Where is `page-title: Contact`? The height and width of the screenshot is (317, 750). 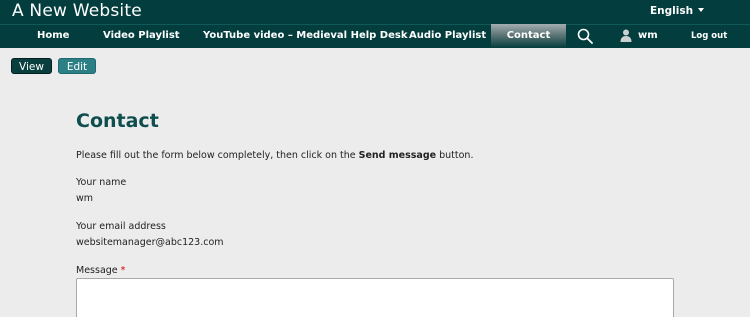
page-title: Contact is located at coordinates (117, 121).